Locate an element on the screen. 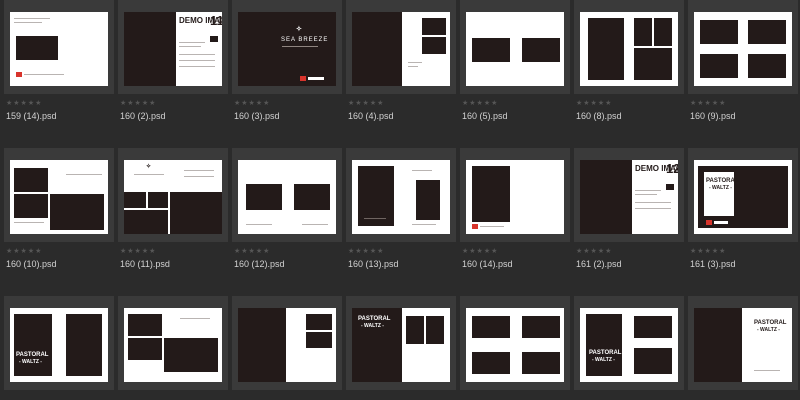  thumbnail-filename: 160 (13).psd is located at coordinates (373, 264).